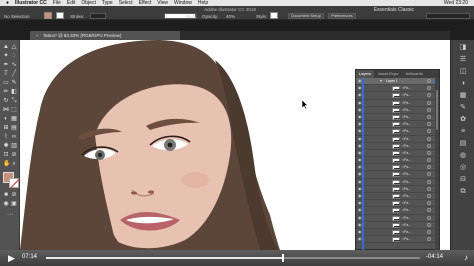 This screenshot has height=266, width=474. What do you see at coordinates (6, 56) in the screenshot?
I see `magic-wand-tool-icon: ✦` at bounding box center [6, 56].